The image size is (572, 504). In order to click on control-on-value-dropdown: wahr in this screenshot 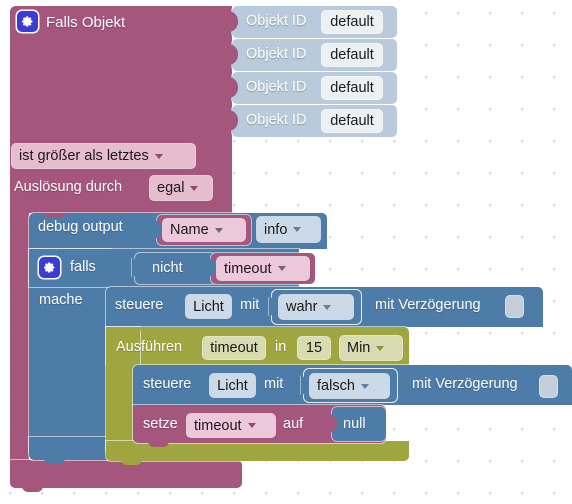, I will do `click(316, 307)`.